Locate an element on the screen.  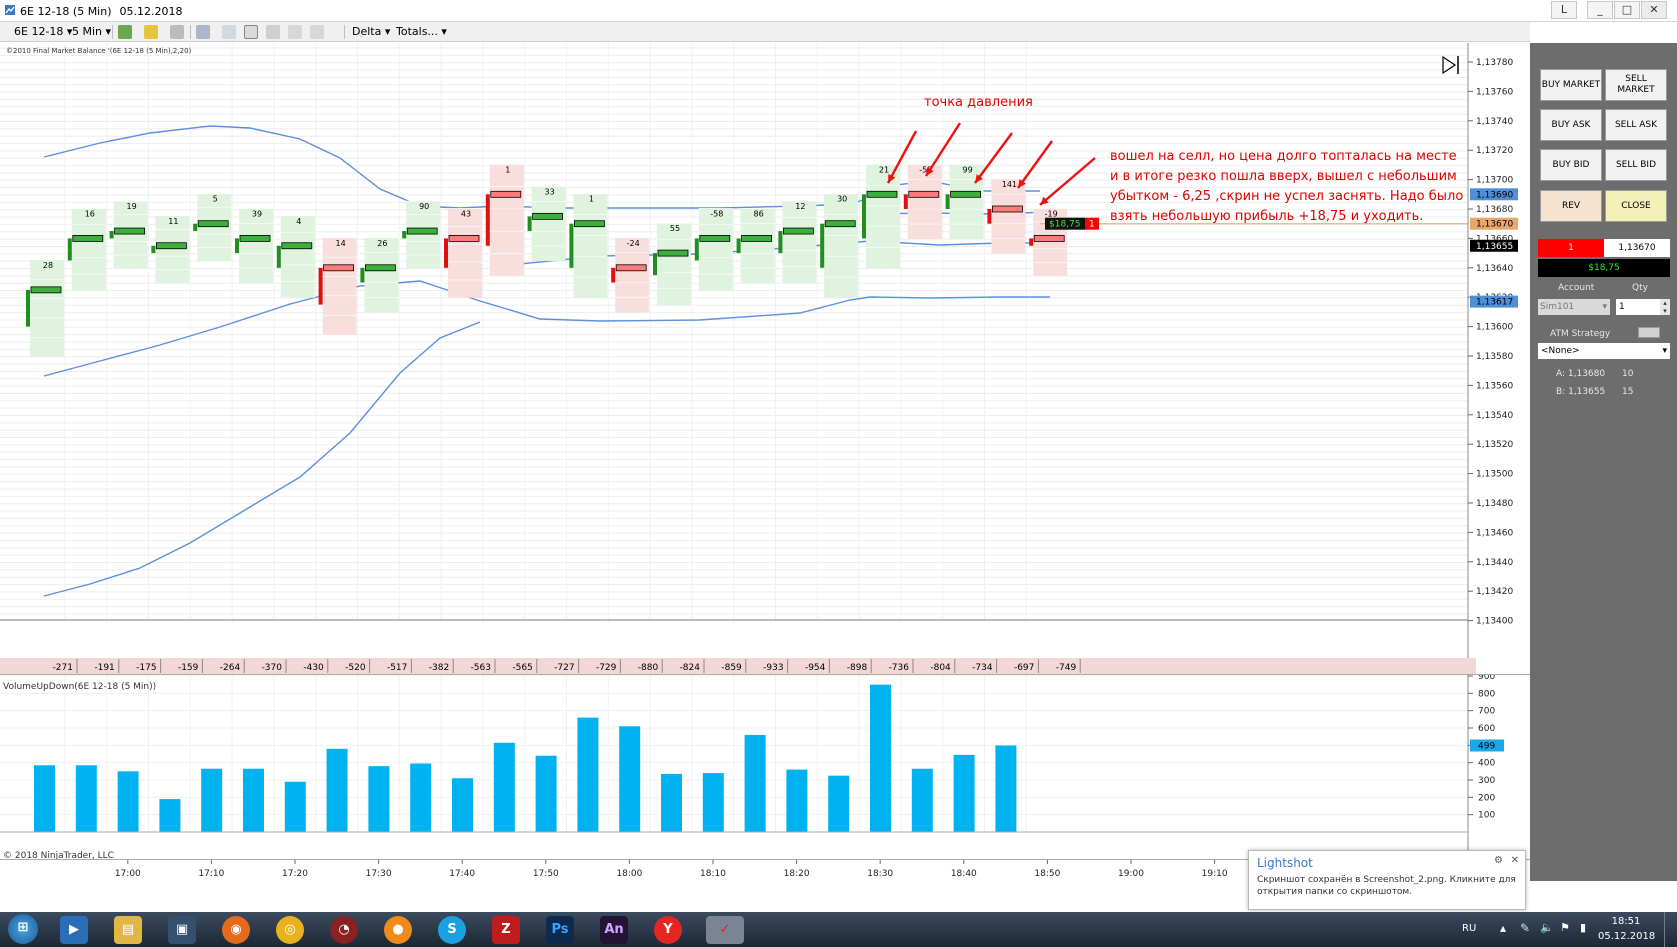
buy-bid-button: BUY BID is located at coordinates (1571, 165).